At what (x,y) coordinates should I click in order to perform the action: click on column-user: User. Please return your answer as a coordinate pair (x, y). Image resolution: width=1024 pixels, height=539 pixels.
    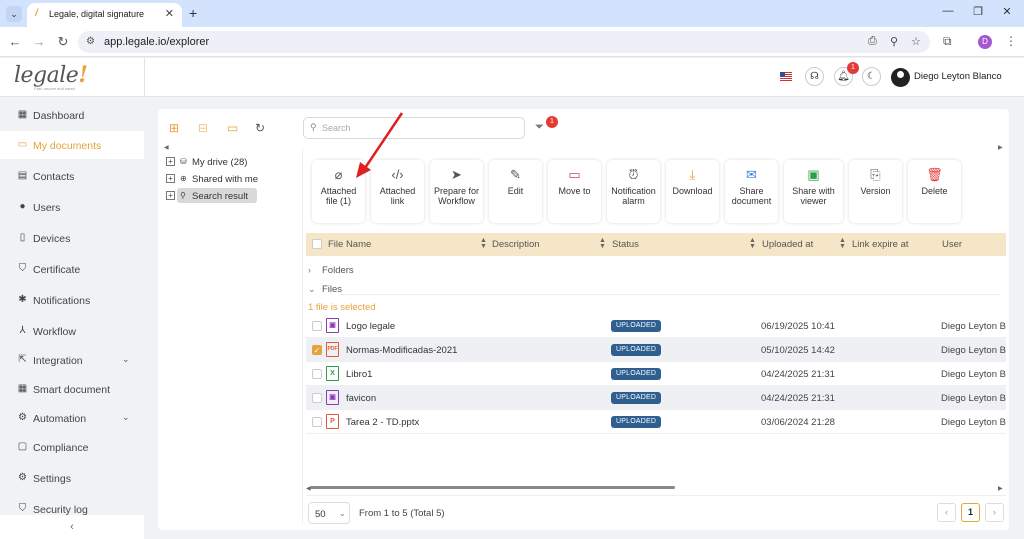
    Looking at the image, I should click on (952, 244).